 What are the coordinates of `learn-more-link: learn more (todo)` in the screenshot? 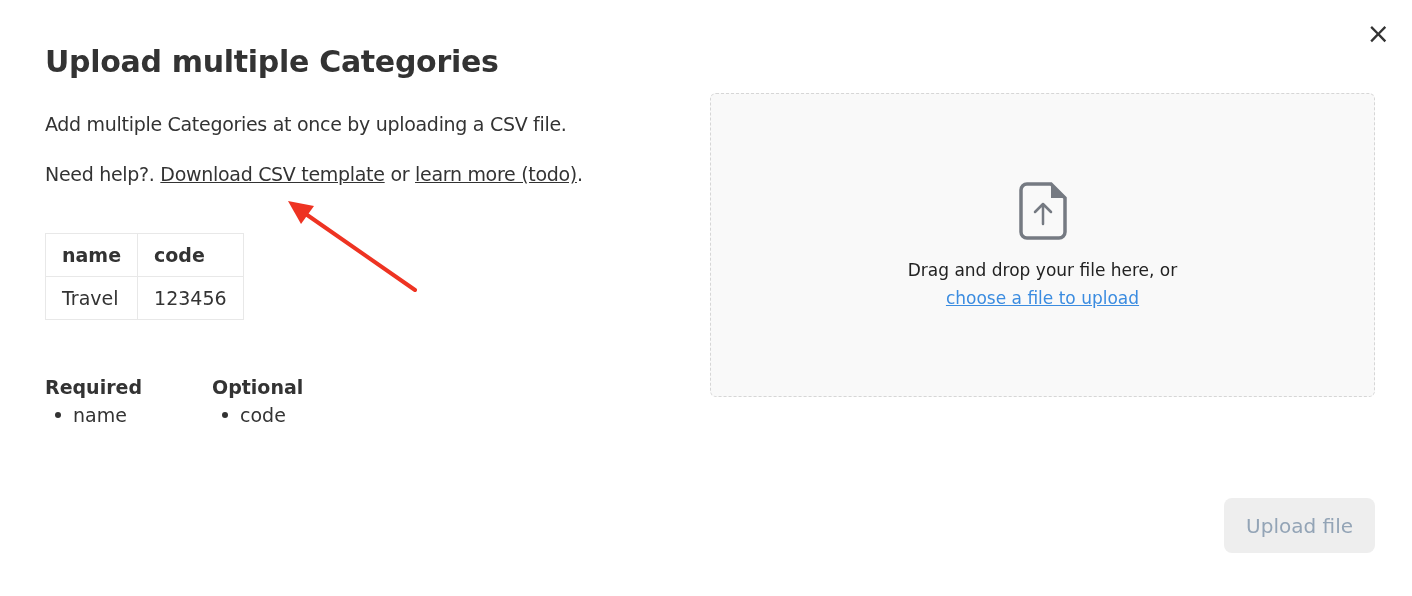 It's located at (496, 174).